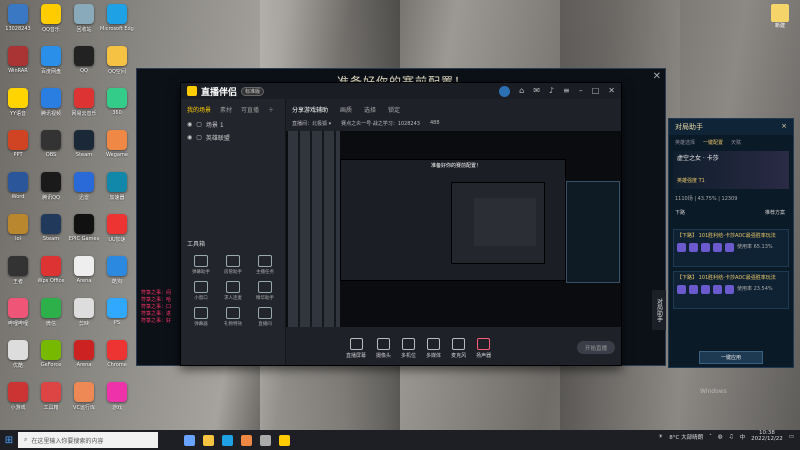  What do you see at coordinates (551, 90) in the screenshot?
I see `bell-icon: ♪` at bounding box center [551, 90].